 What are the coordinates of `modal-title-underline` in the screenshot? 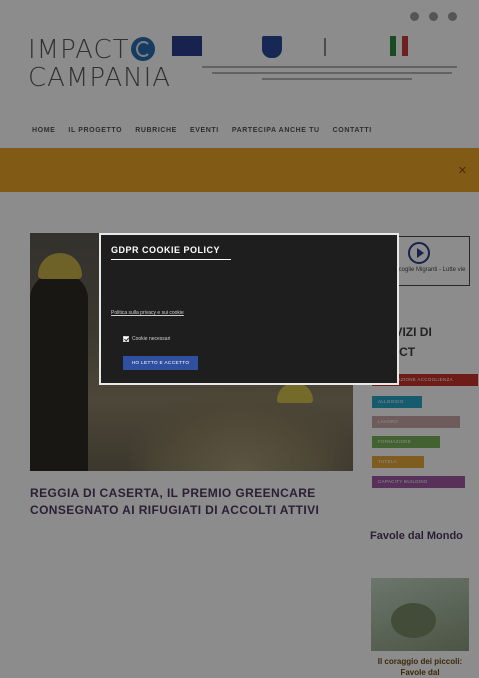 It's located at (171, 259).